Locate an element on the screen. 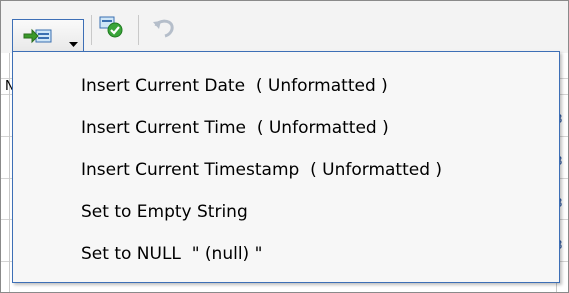 The width and height of the screenshot is (569, 293). undo-button is located at coordinates (164, 29).